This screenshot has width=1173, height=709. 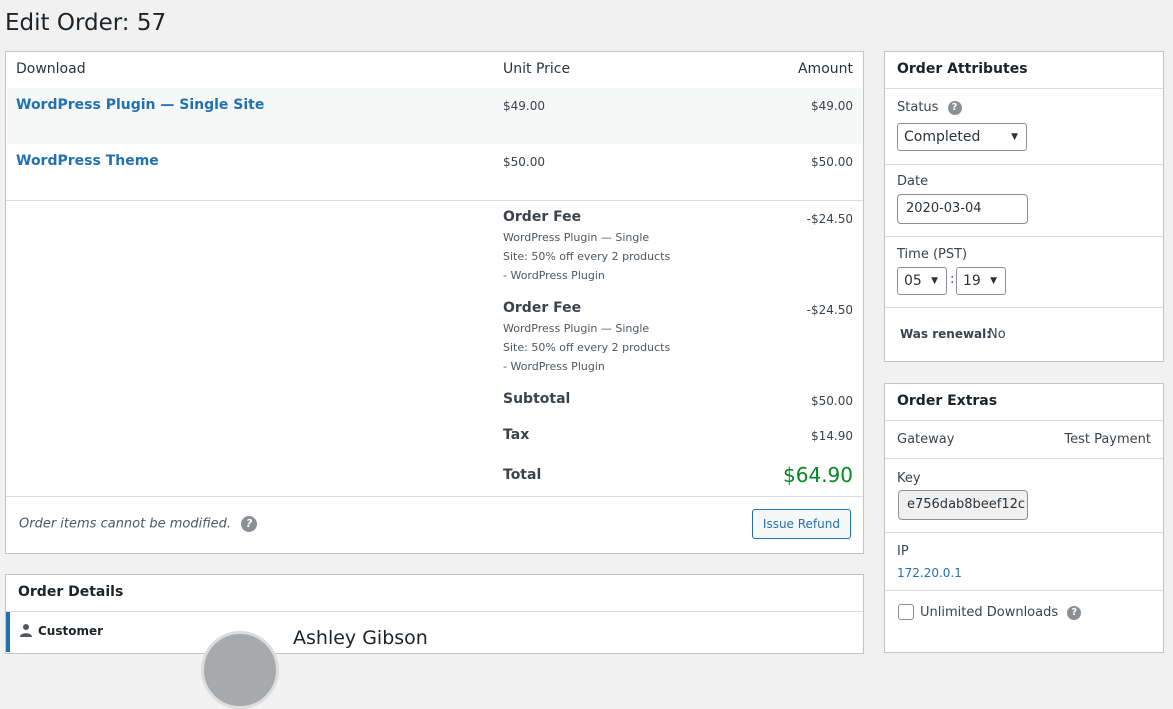 I want to click on unlimited-downloads-checkbox, so click(x=906, y=612).